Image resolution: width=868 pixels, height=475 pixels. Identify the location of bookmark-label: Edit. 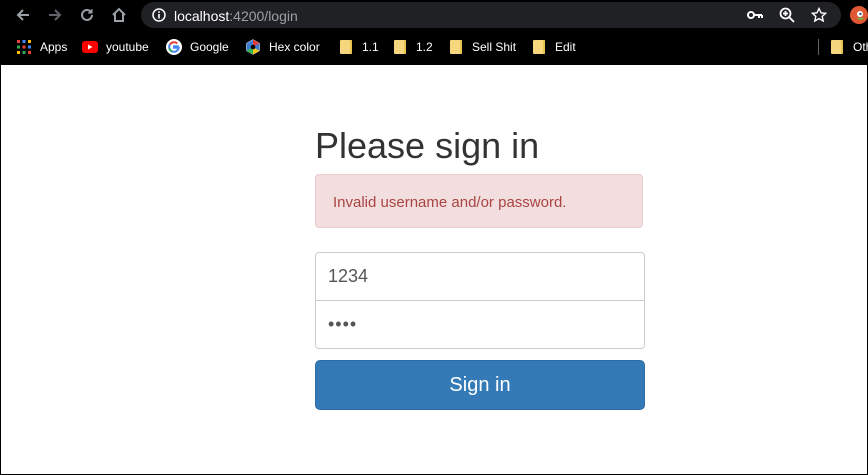
(565, 46).